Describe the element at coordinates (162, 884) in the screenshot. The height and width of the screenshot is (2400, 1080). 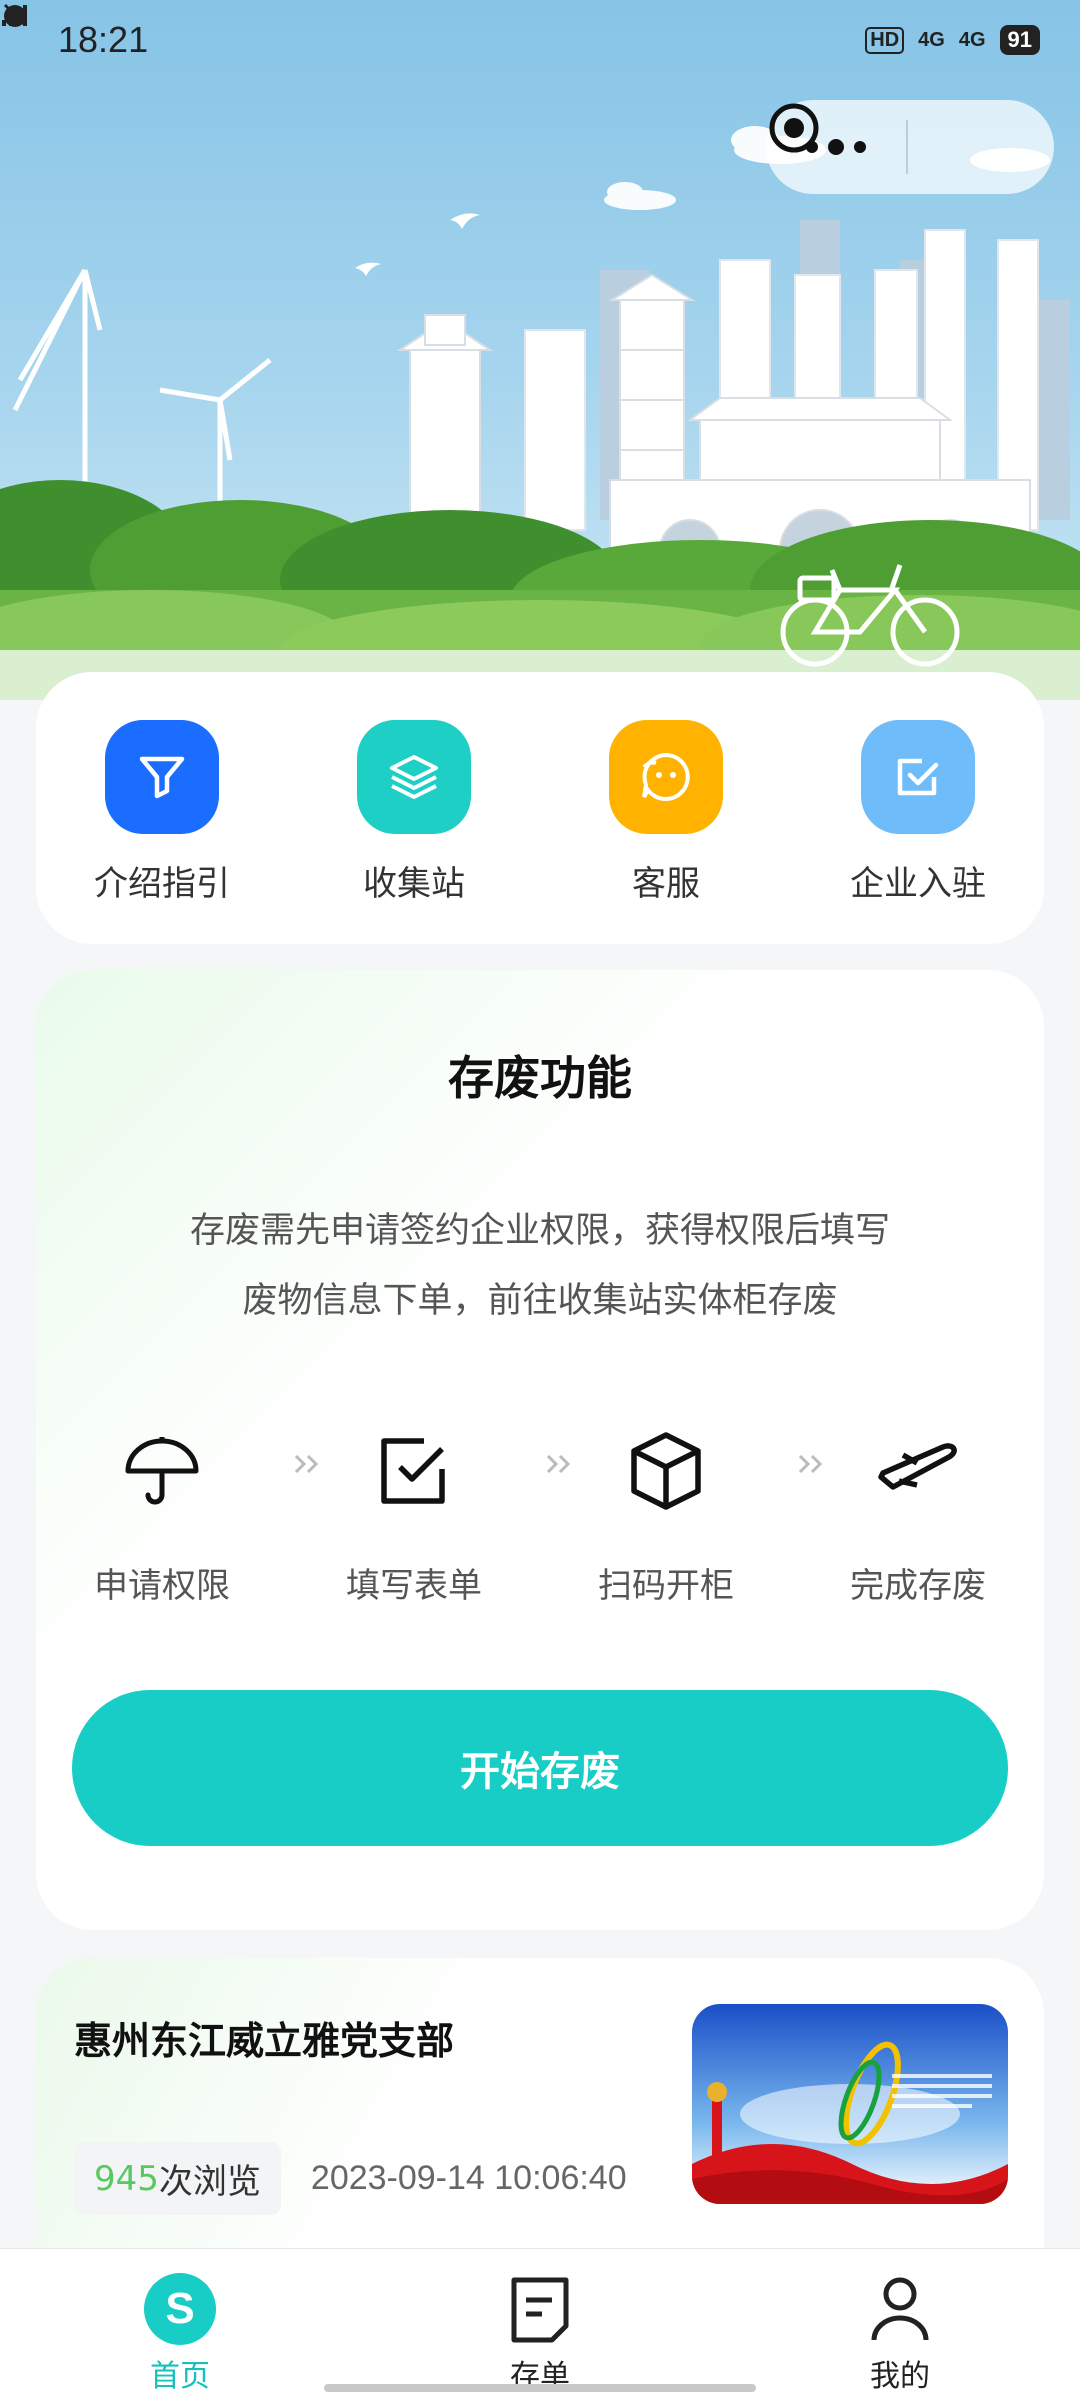
I see `quick-label: 介绍指引` at that location.